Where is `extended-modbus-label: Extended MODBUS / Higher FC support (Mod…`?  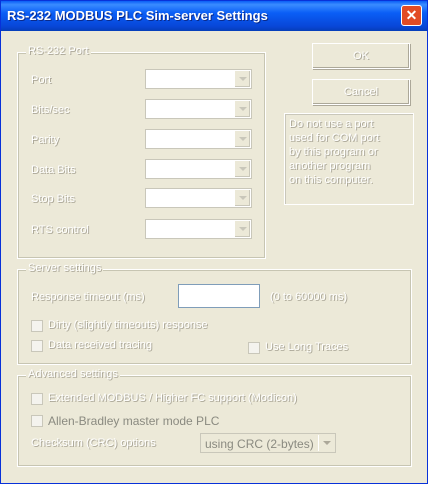
extended-modbus-label: Extended MODBUS / Higher FC support (Mod… is located at coordinates (172, 398).